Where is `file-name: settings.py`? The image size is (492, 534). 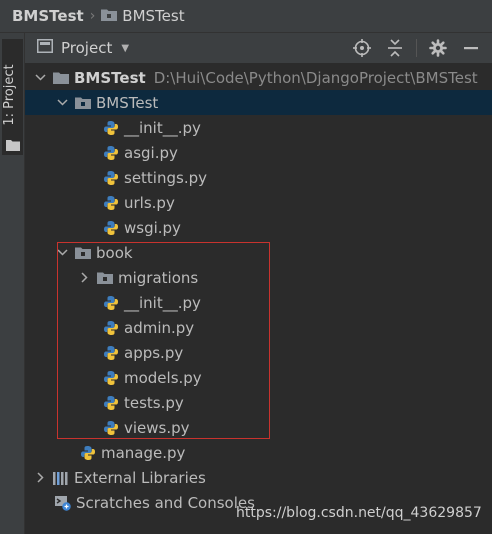
file-name: settings.py is located at coordinates (165, 177).